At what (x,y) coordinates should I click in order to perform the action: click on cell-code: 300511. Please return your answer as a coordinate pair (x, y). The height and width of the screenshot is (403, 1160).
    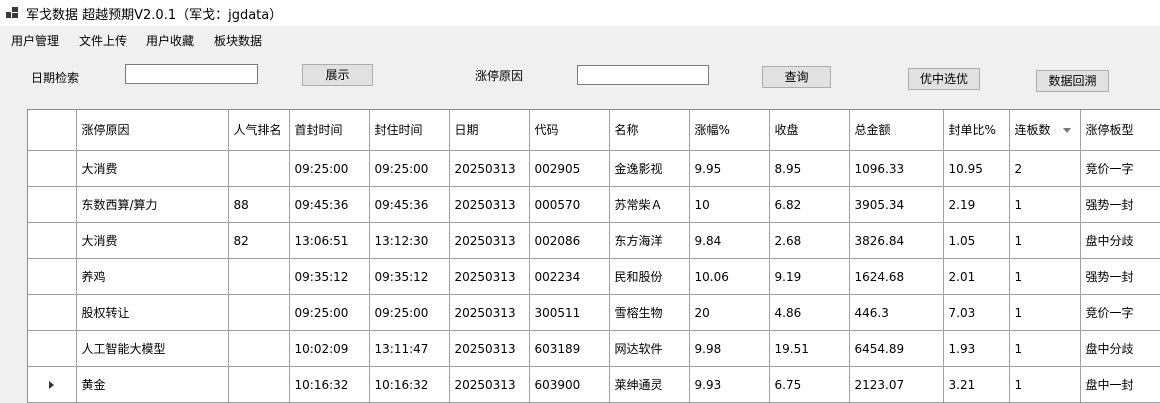
    Looking at the image, I should click on (569, 312).